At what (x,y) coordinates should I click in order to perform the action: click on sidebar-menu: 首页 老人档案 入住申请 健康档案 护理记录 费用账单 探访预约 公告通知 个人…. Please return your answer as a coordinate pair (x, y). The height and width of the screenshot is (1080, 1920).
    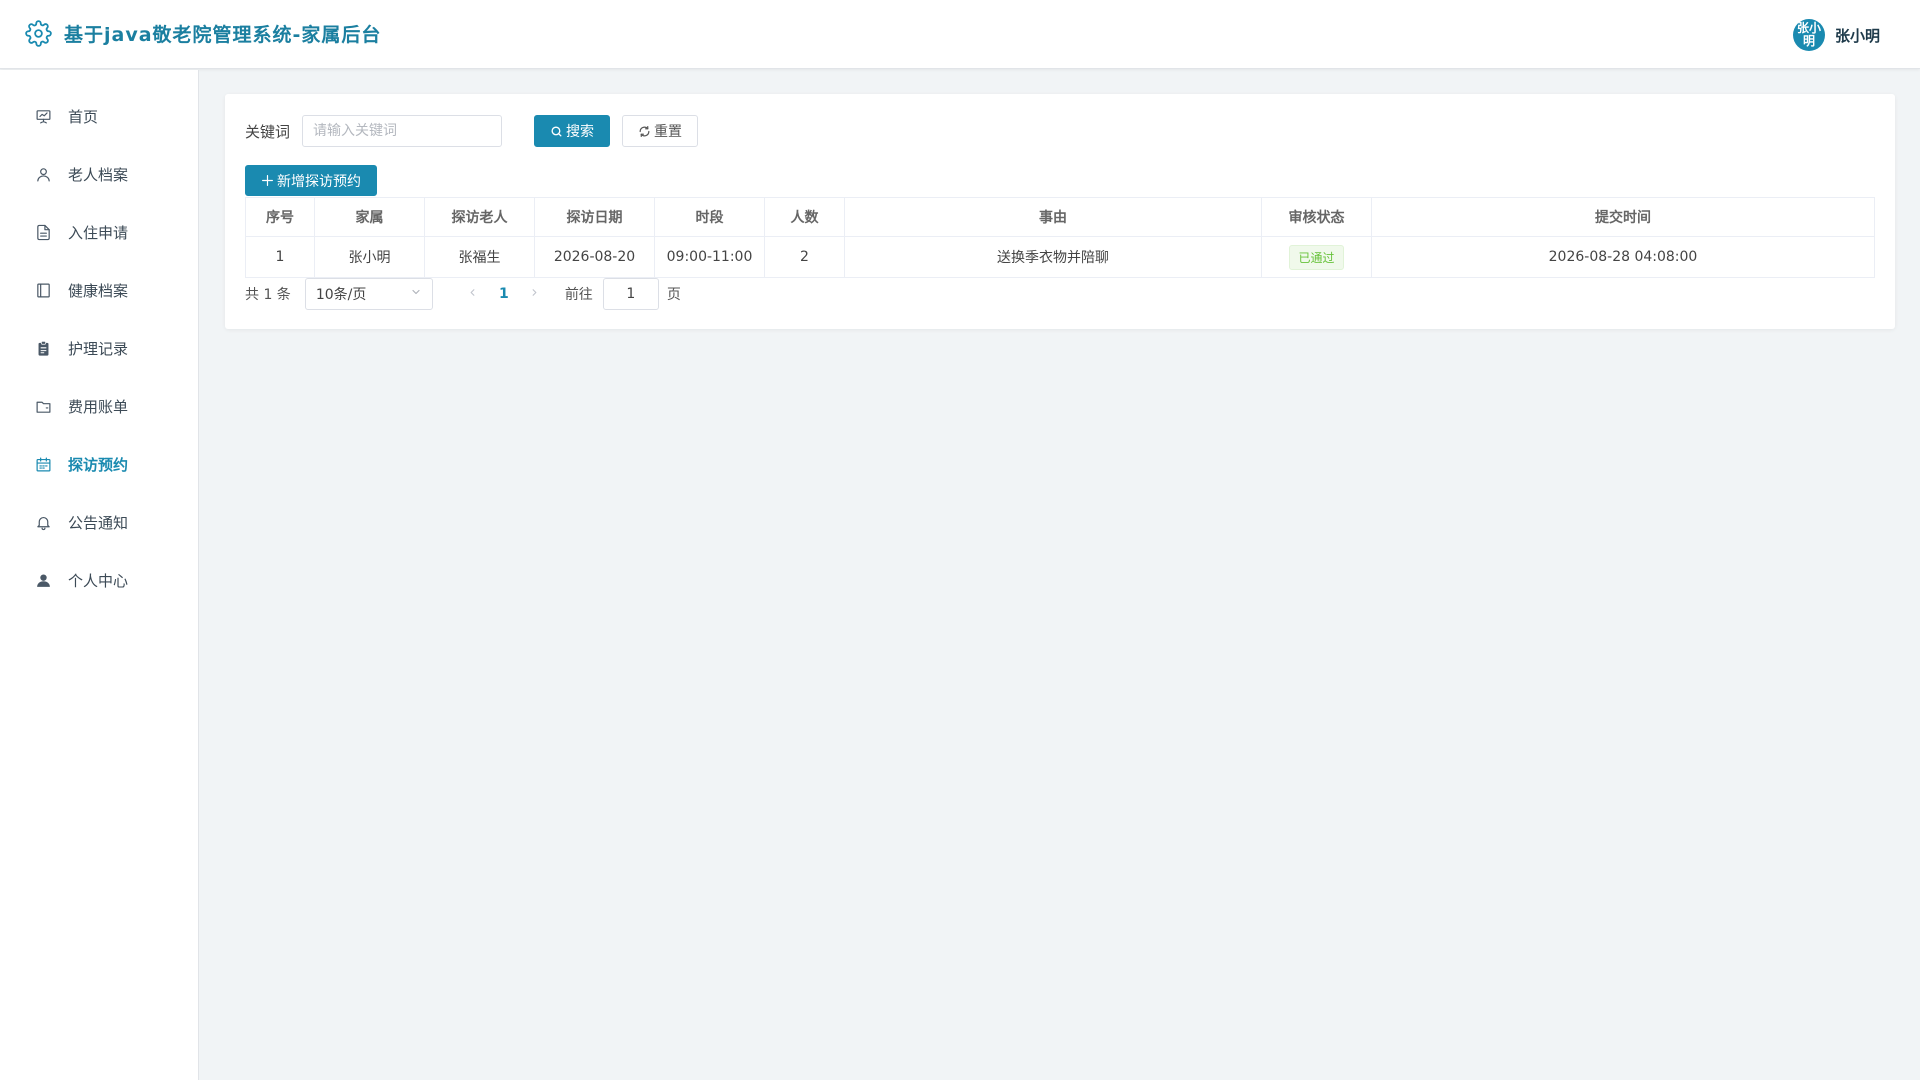
    Looking at the image, I should click on (99, 339).